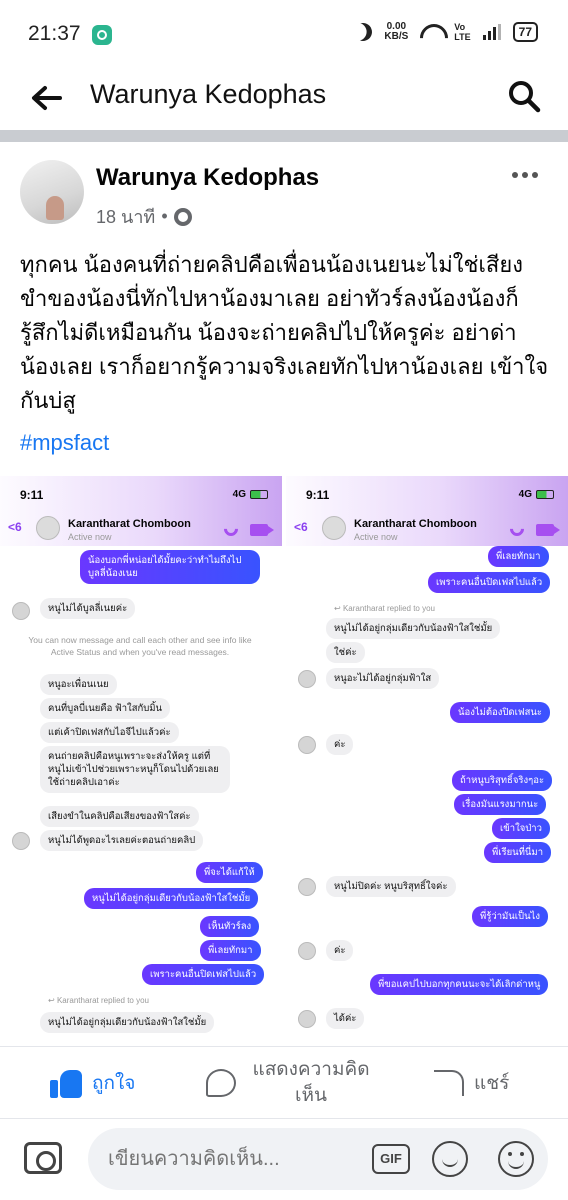 The height and width of the screenshot is (1200, 568). Describe the element at coordinates (207, 178) in the screenshot. I see `post-author: Warunya Kedophas` at that location.